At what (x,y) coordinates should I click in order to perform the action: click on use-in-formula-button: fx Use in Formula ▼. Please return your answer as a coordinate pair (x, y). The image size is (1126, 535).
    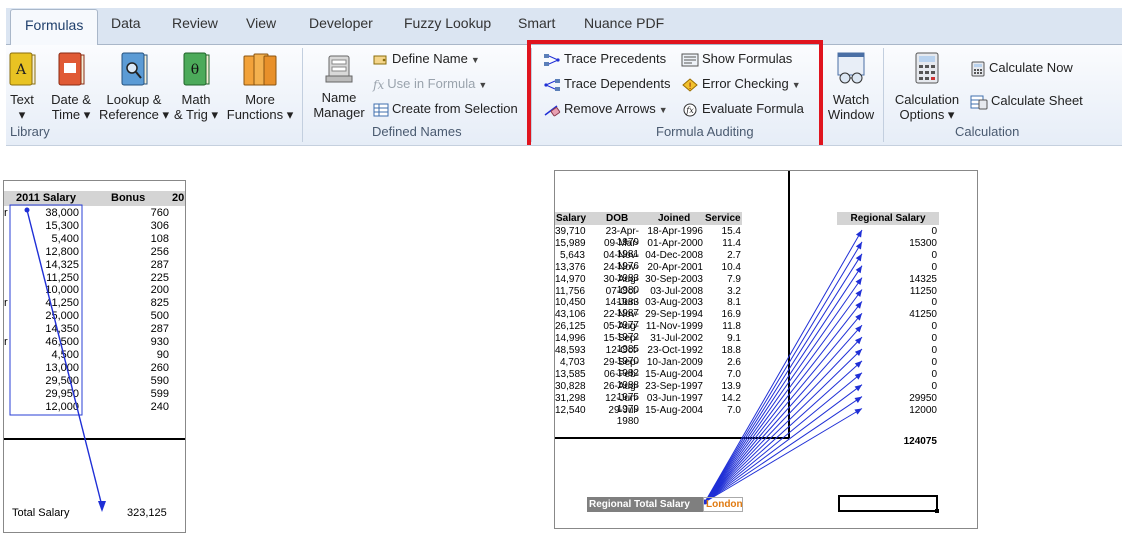
    Looking at the image, I should click on (430, 84).